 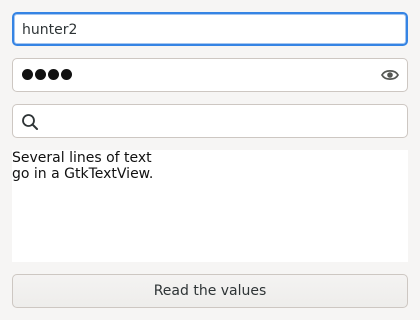 I want to click on read-values-button: Read the values, so click(x=210, y=291).